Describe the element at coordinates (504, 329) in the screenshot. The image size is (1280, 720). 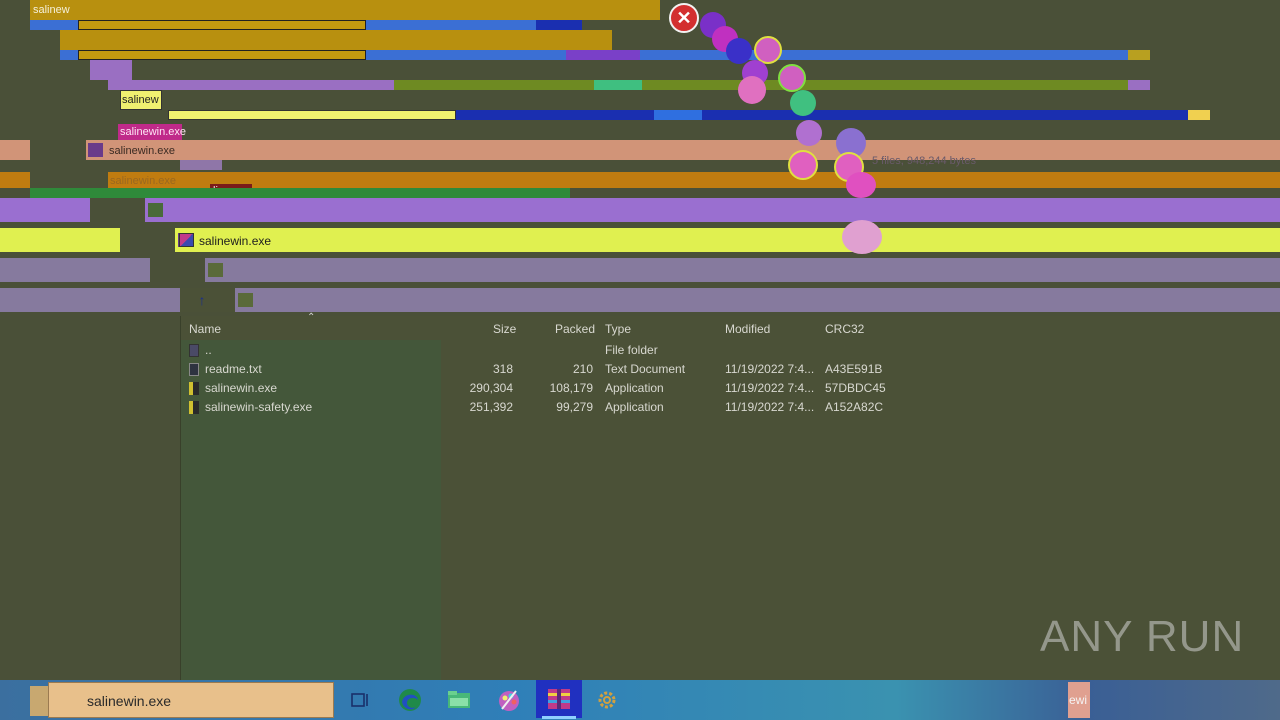
I see `column-header-size: Size` at that location.